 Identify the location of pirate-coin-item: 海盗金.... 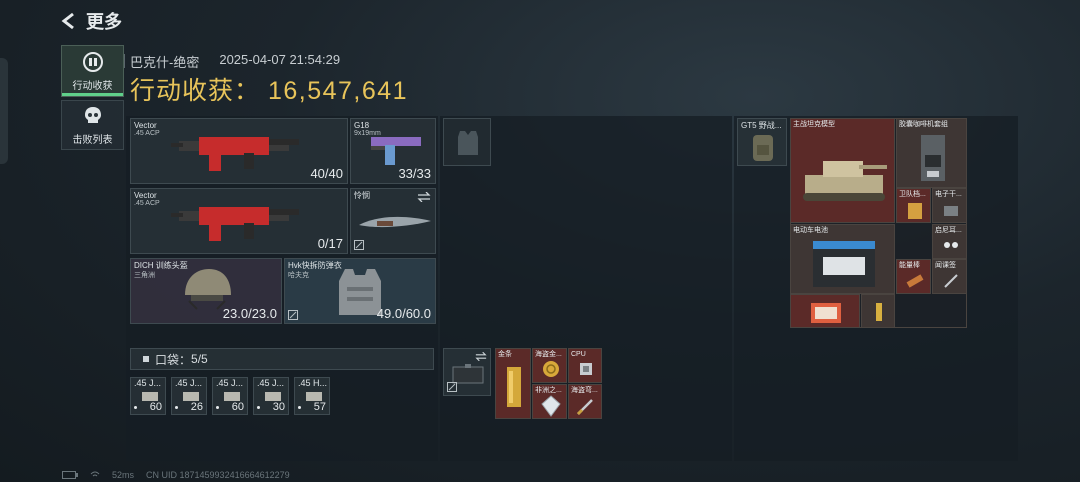
(549, 365).